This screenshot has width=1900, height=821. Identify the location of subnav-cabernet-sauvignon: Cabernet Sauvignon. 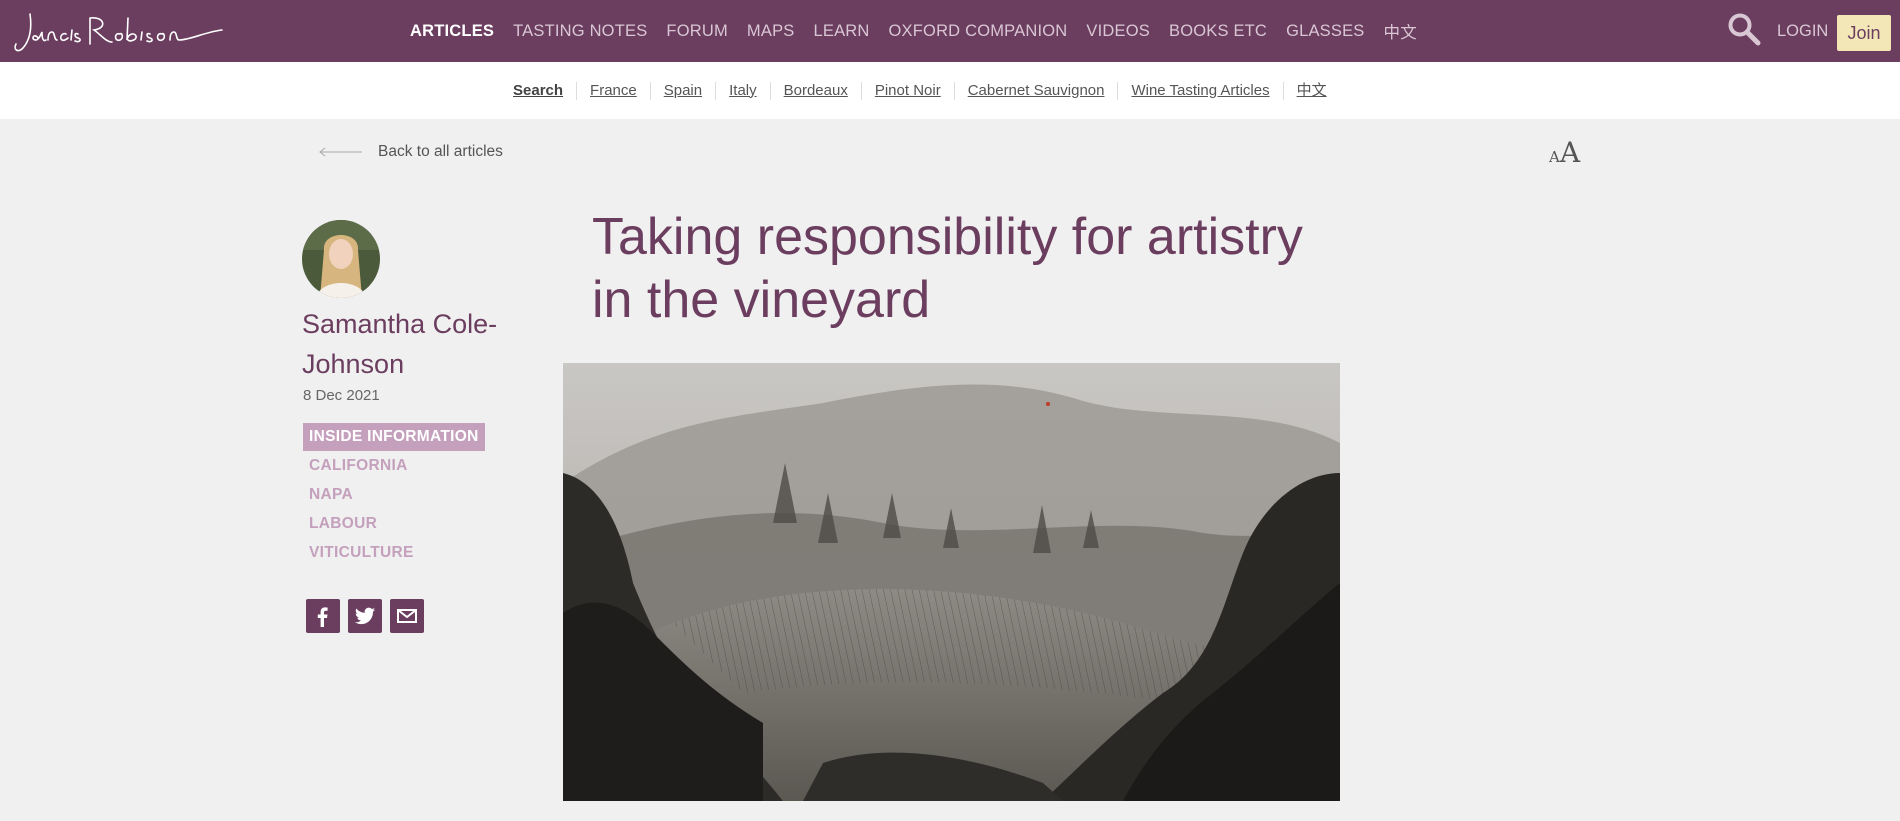
(1035, 90).